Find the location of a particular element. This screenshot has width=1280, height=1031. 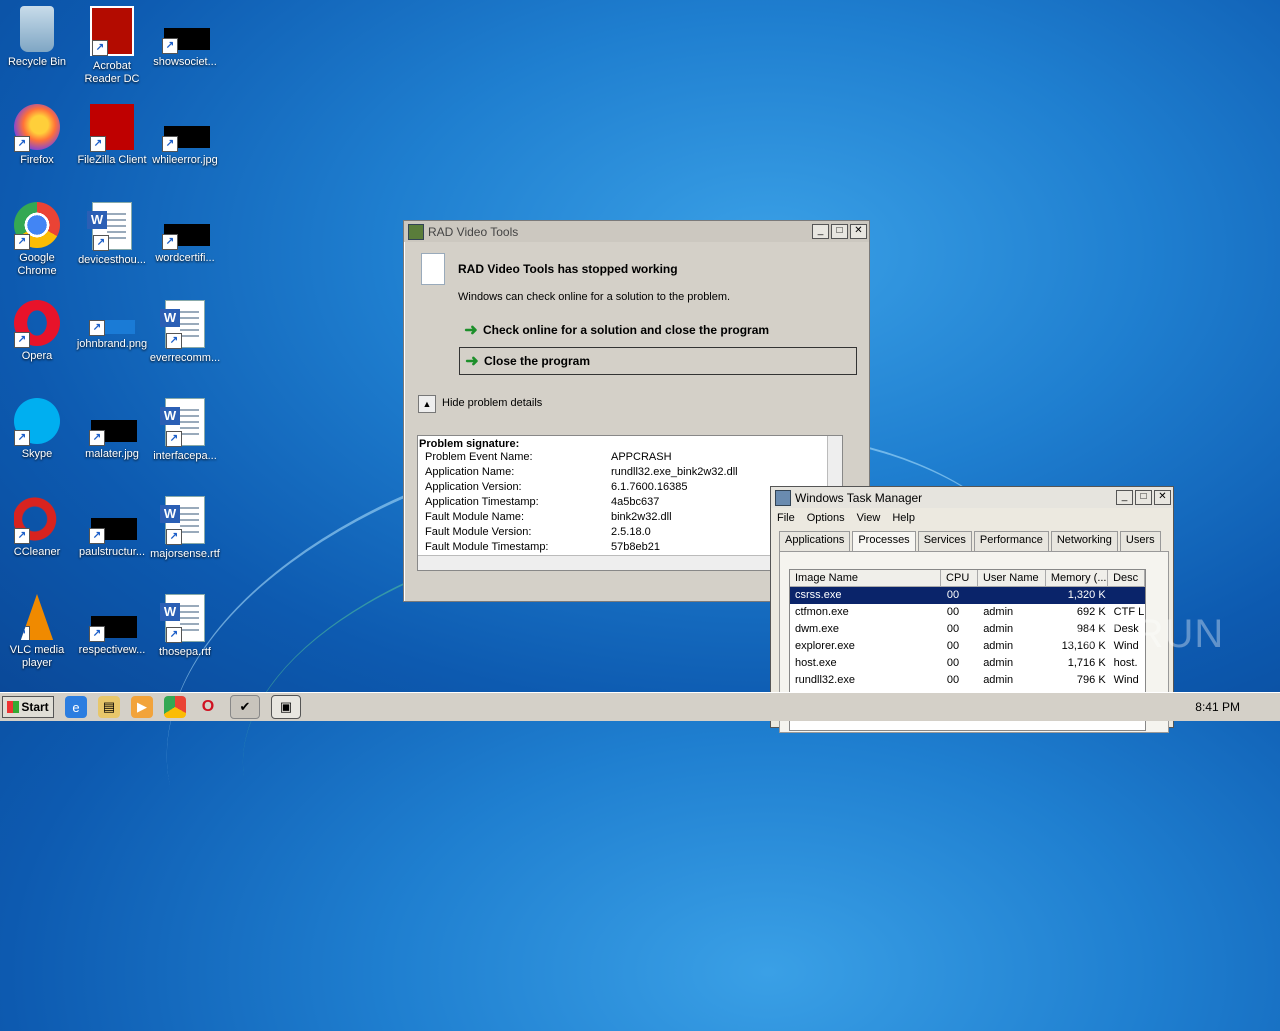

tab-users: Users is located at coordinates (1140, 541).